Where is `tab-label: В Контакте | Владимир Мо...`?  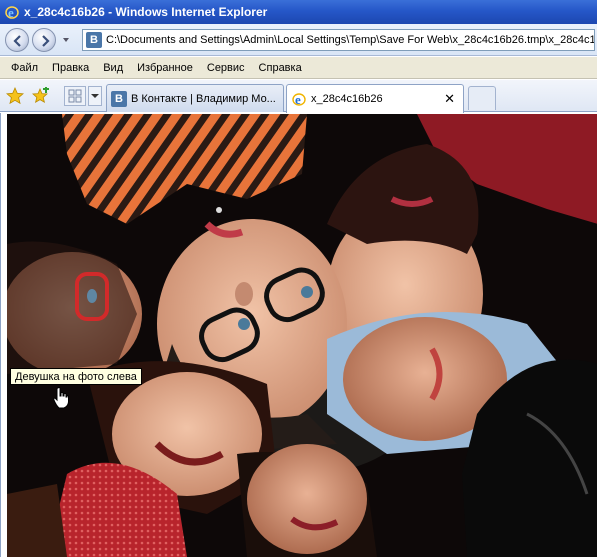
tab-label: В Контакте | Владимир Мо... is located at coordinates (203, 98).